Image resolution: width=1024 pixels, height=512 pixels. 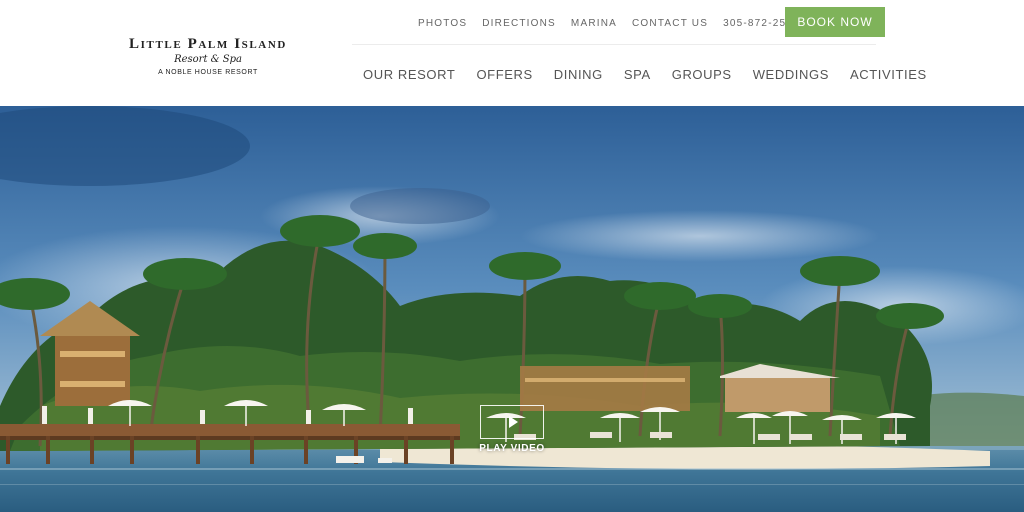 I want to click on util-link-contact: CONTACT US, so click(x=670, y=23).